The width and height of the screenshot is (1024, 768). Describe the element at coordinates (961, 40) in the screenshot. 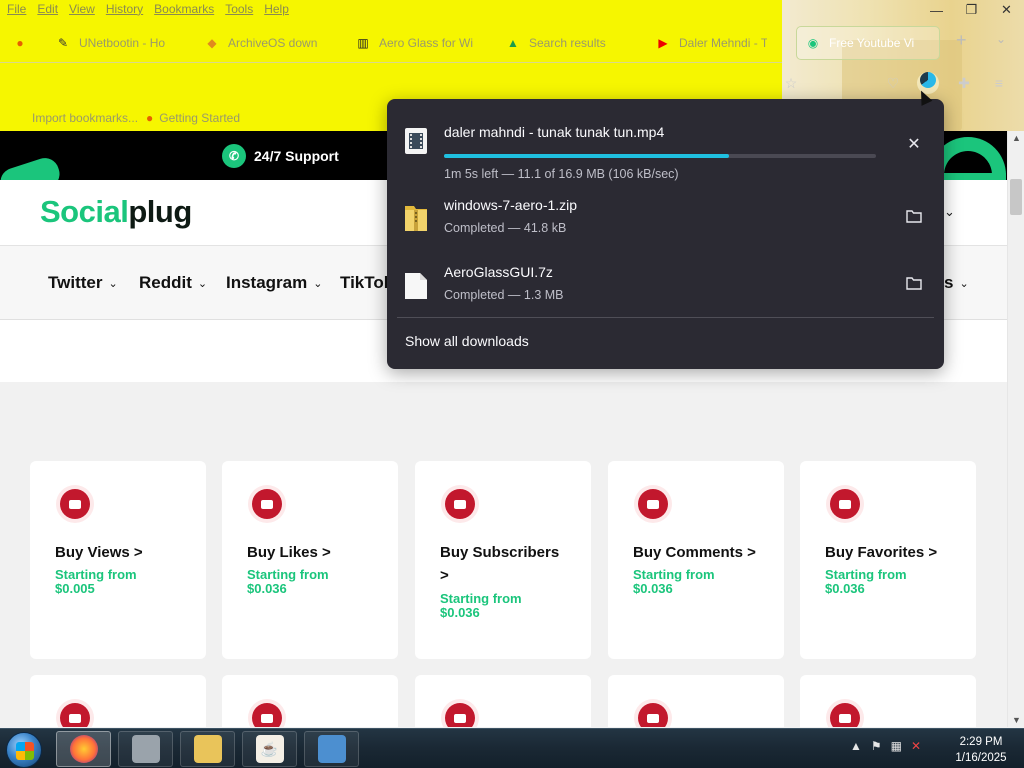

I see `new-tab-button: +` at that location.